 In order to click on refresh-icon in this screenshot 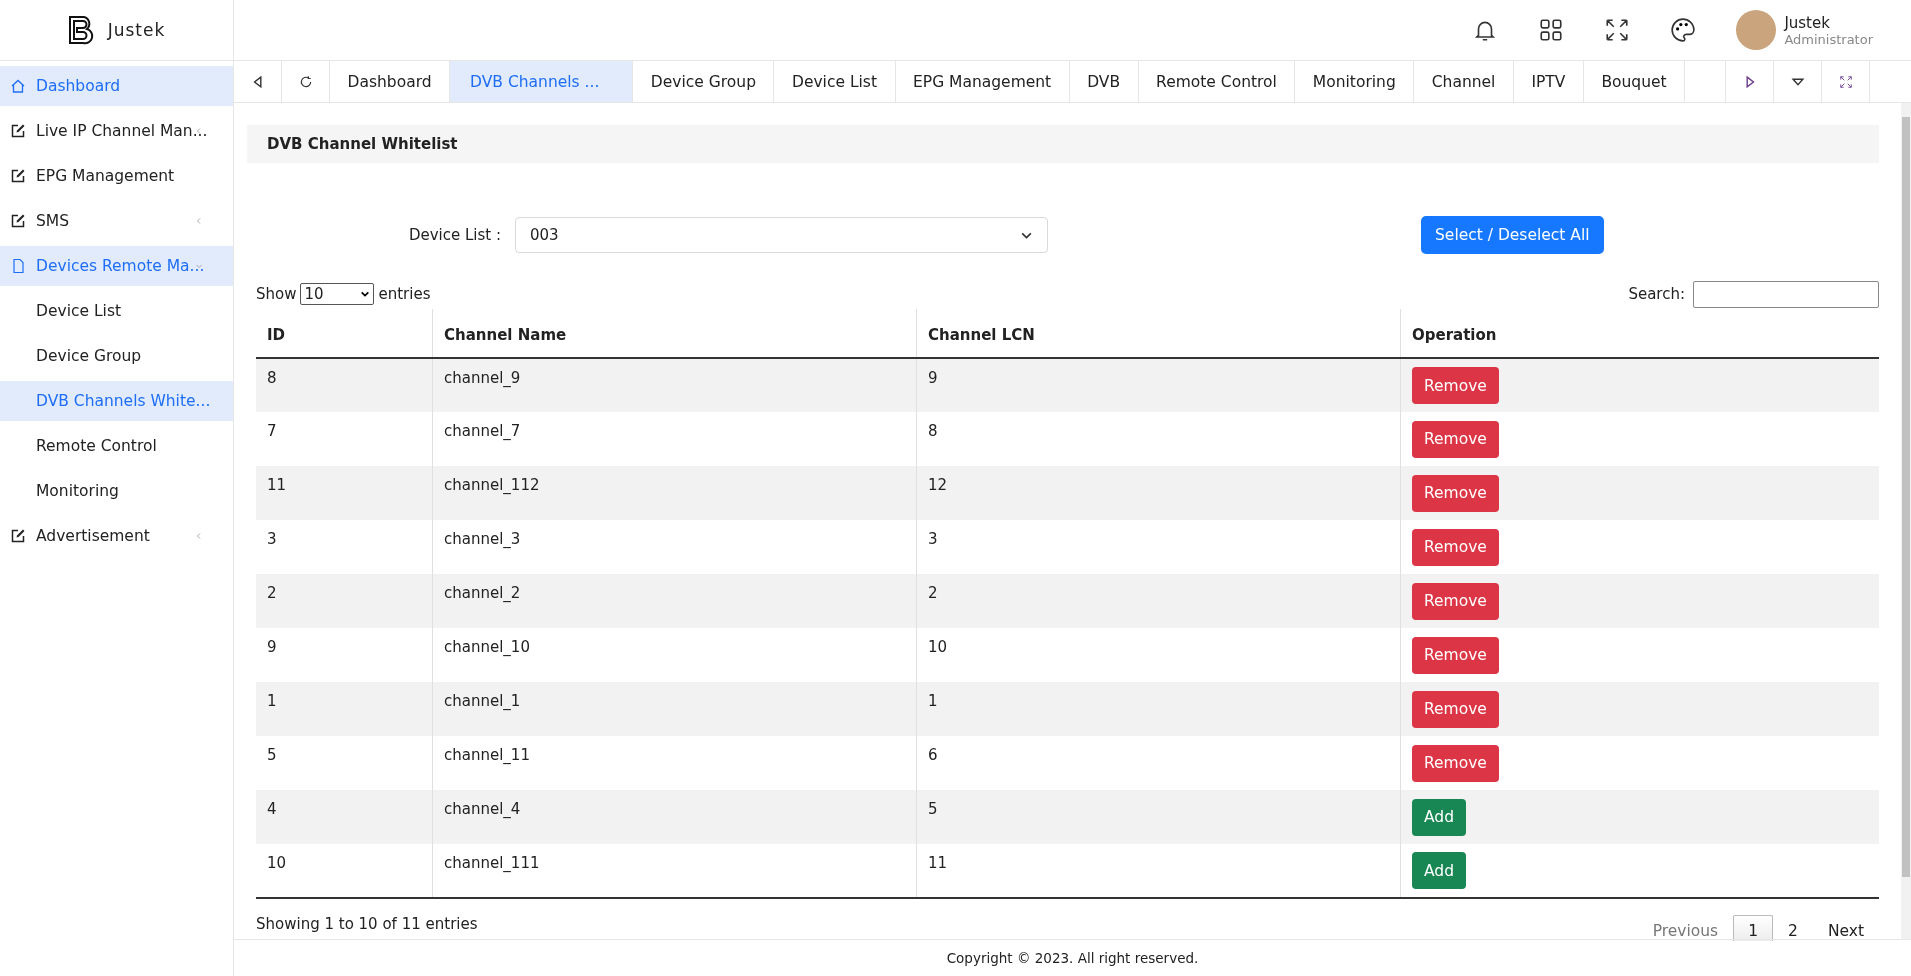, I will do `click(305, 81)`.